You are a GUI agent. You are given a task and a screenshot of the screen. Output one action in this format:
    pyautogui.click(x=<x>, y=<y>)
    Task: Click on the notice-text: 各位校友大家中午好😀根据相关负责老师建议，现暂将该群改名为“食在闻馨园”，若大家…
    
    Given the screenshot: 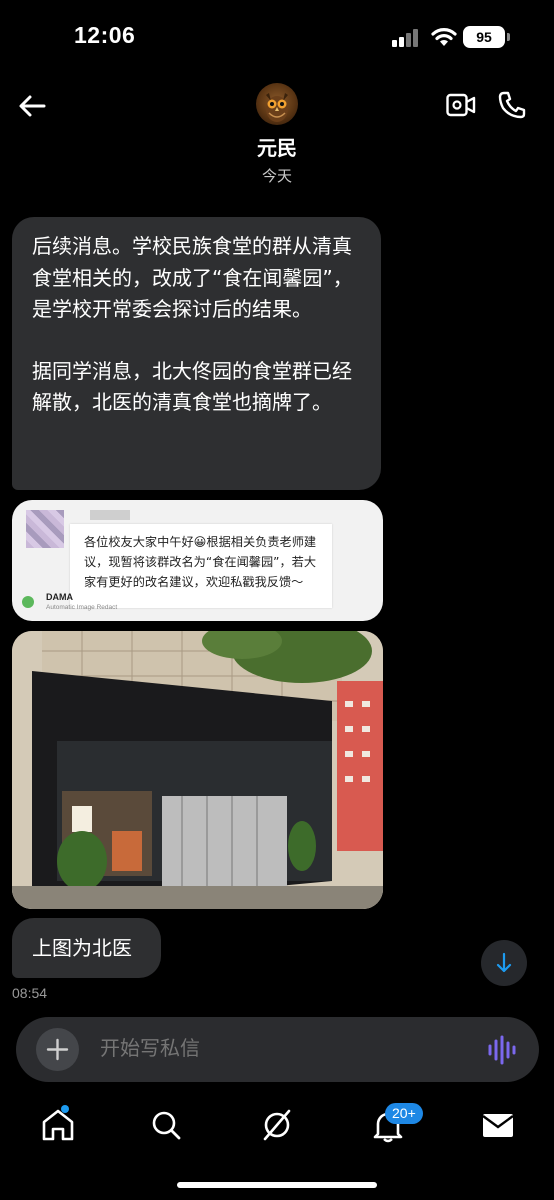 What is the action you would take?
    pyautogui.click(x=200, y=562)
    